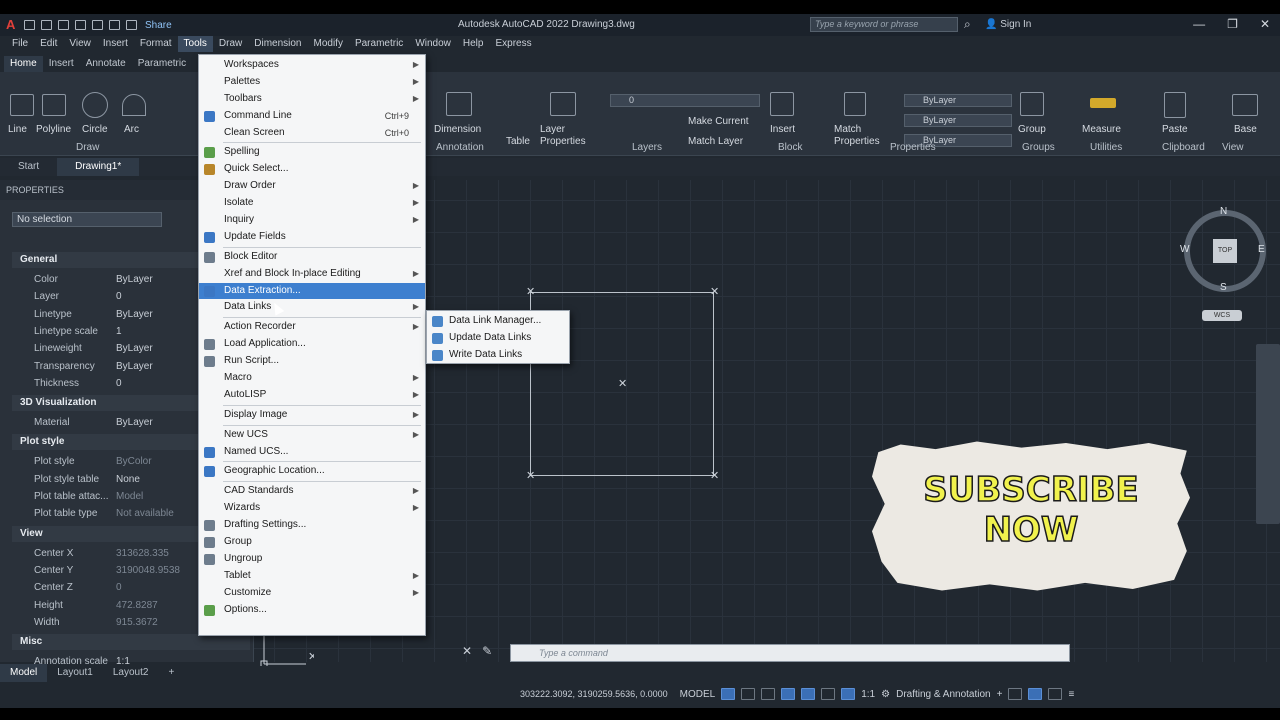 This screenshot has height=720, width=1280. Describe the element at coordinates (808, 694) in the screenshot. I see `osnap-toggle-icon` at that location.